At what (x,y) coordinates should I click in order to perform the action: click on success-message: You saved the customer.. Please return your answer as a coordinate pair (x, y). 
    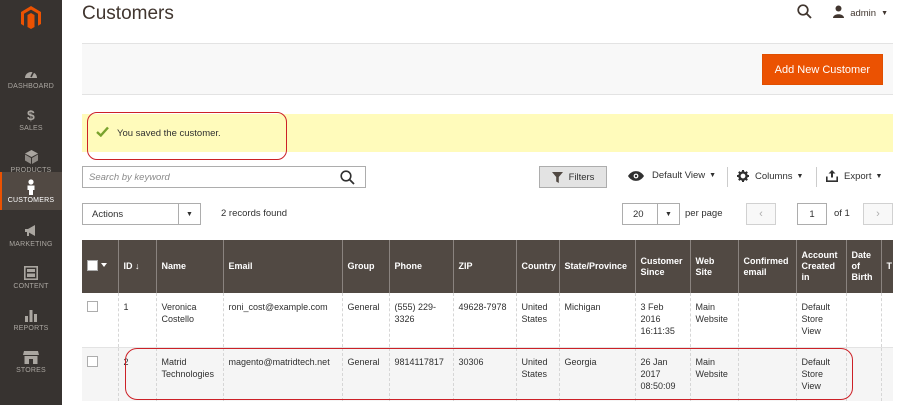
    Looking at the image, I should click on (487, 133).